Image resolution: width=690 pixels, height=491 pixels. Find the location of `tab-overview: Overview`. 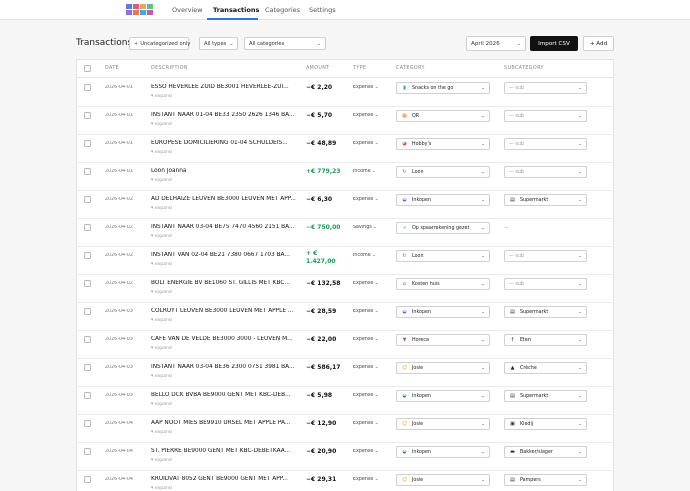

tab-overview: Overview is located at coordinates (187, 10).